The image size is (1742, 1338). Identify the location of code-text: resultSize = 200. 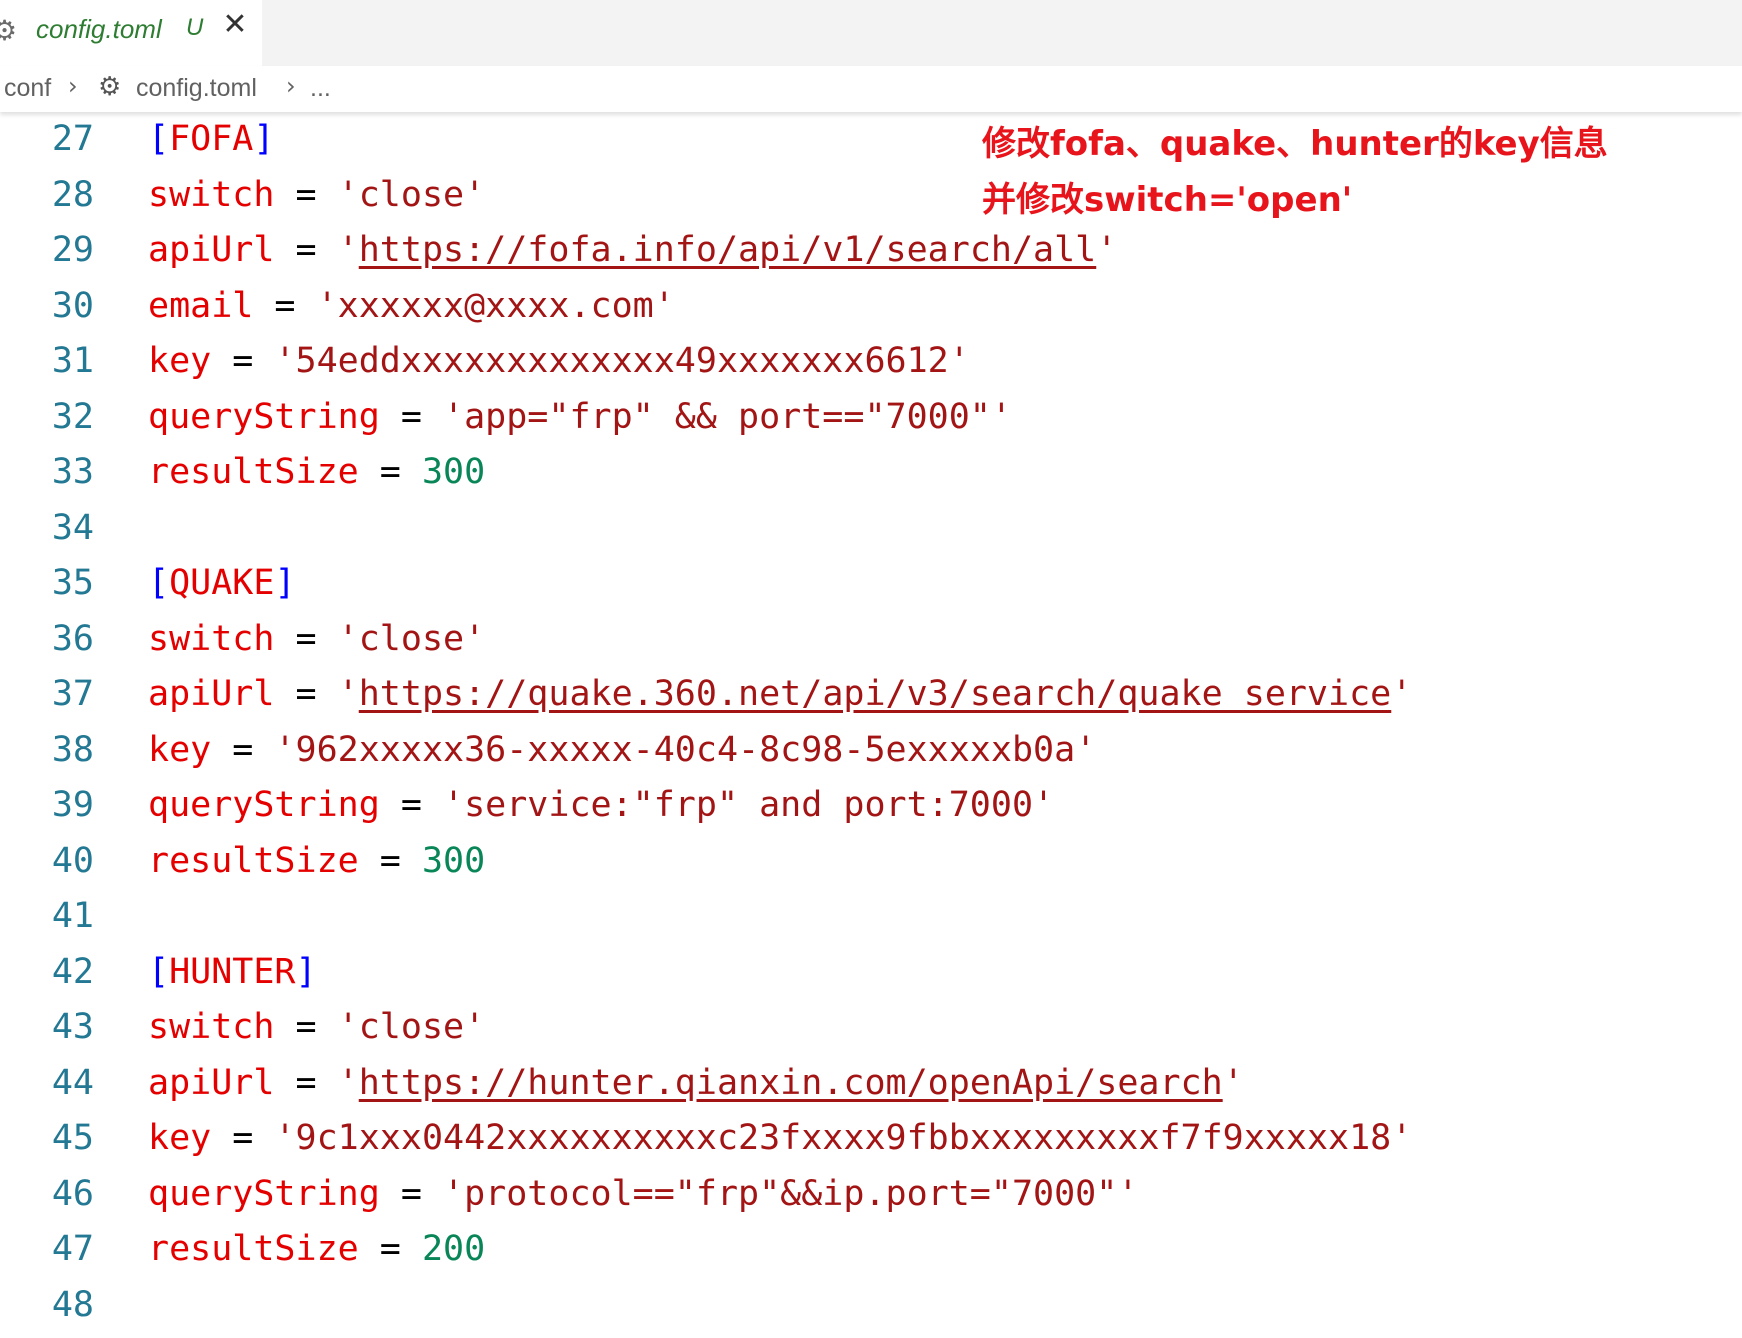
(316, 1250).